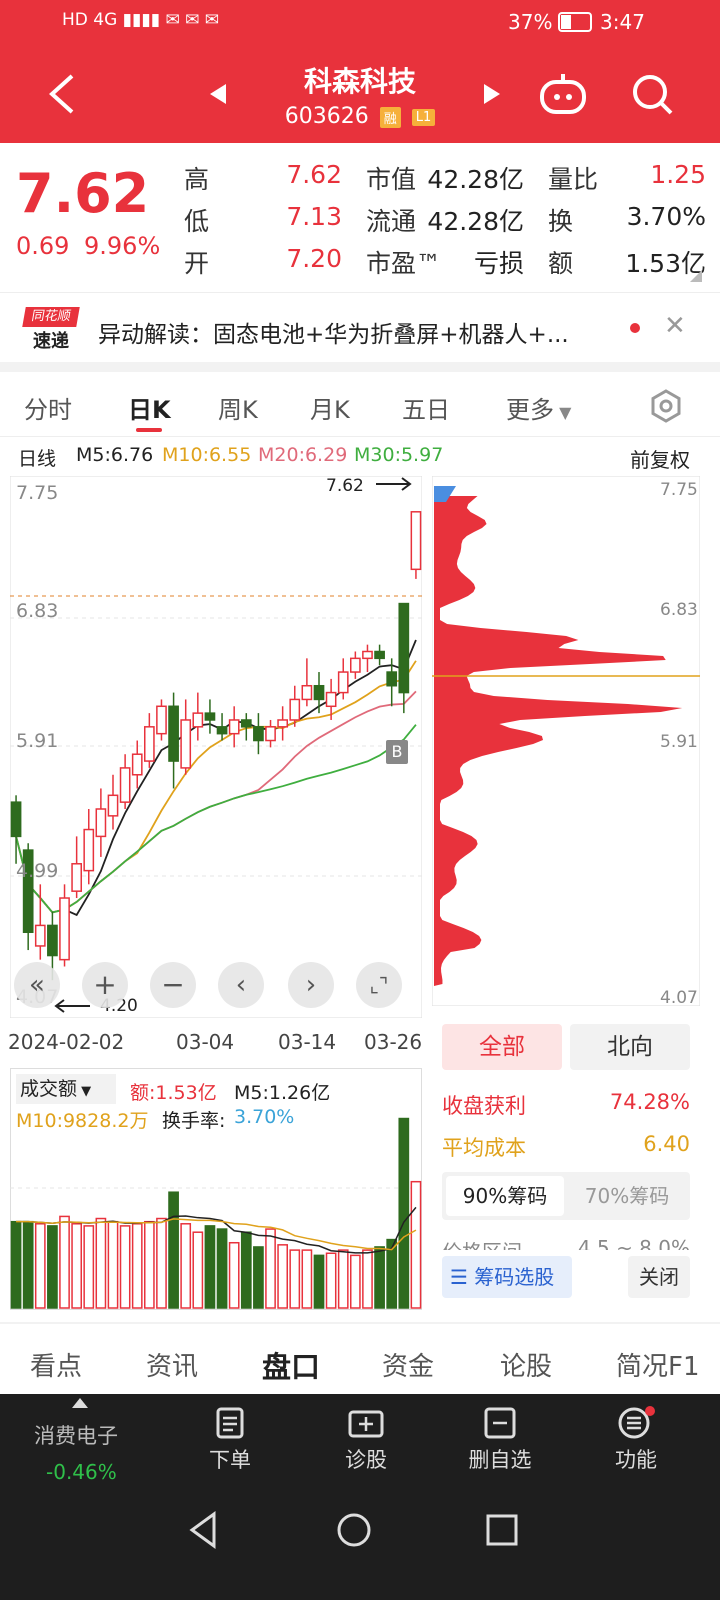  Describe the element at coordinates (482, 1245) in the screenshot. I see `chip-price-range-label: 价格区间` at that location.